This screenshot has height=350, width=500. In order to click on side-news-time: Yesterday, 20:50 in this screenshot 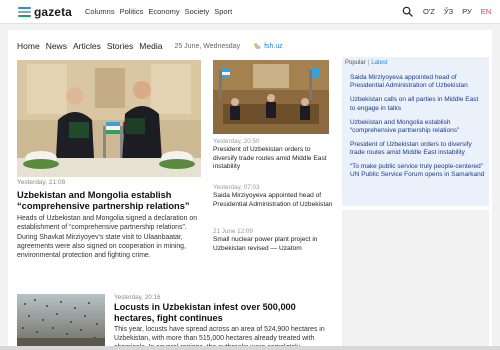, I will do `click(236, 141)`.